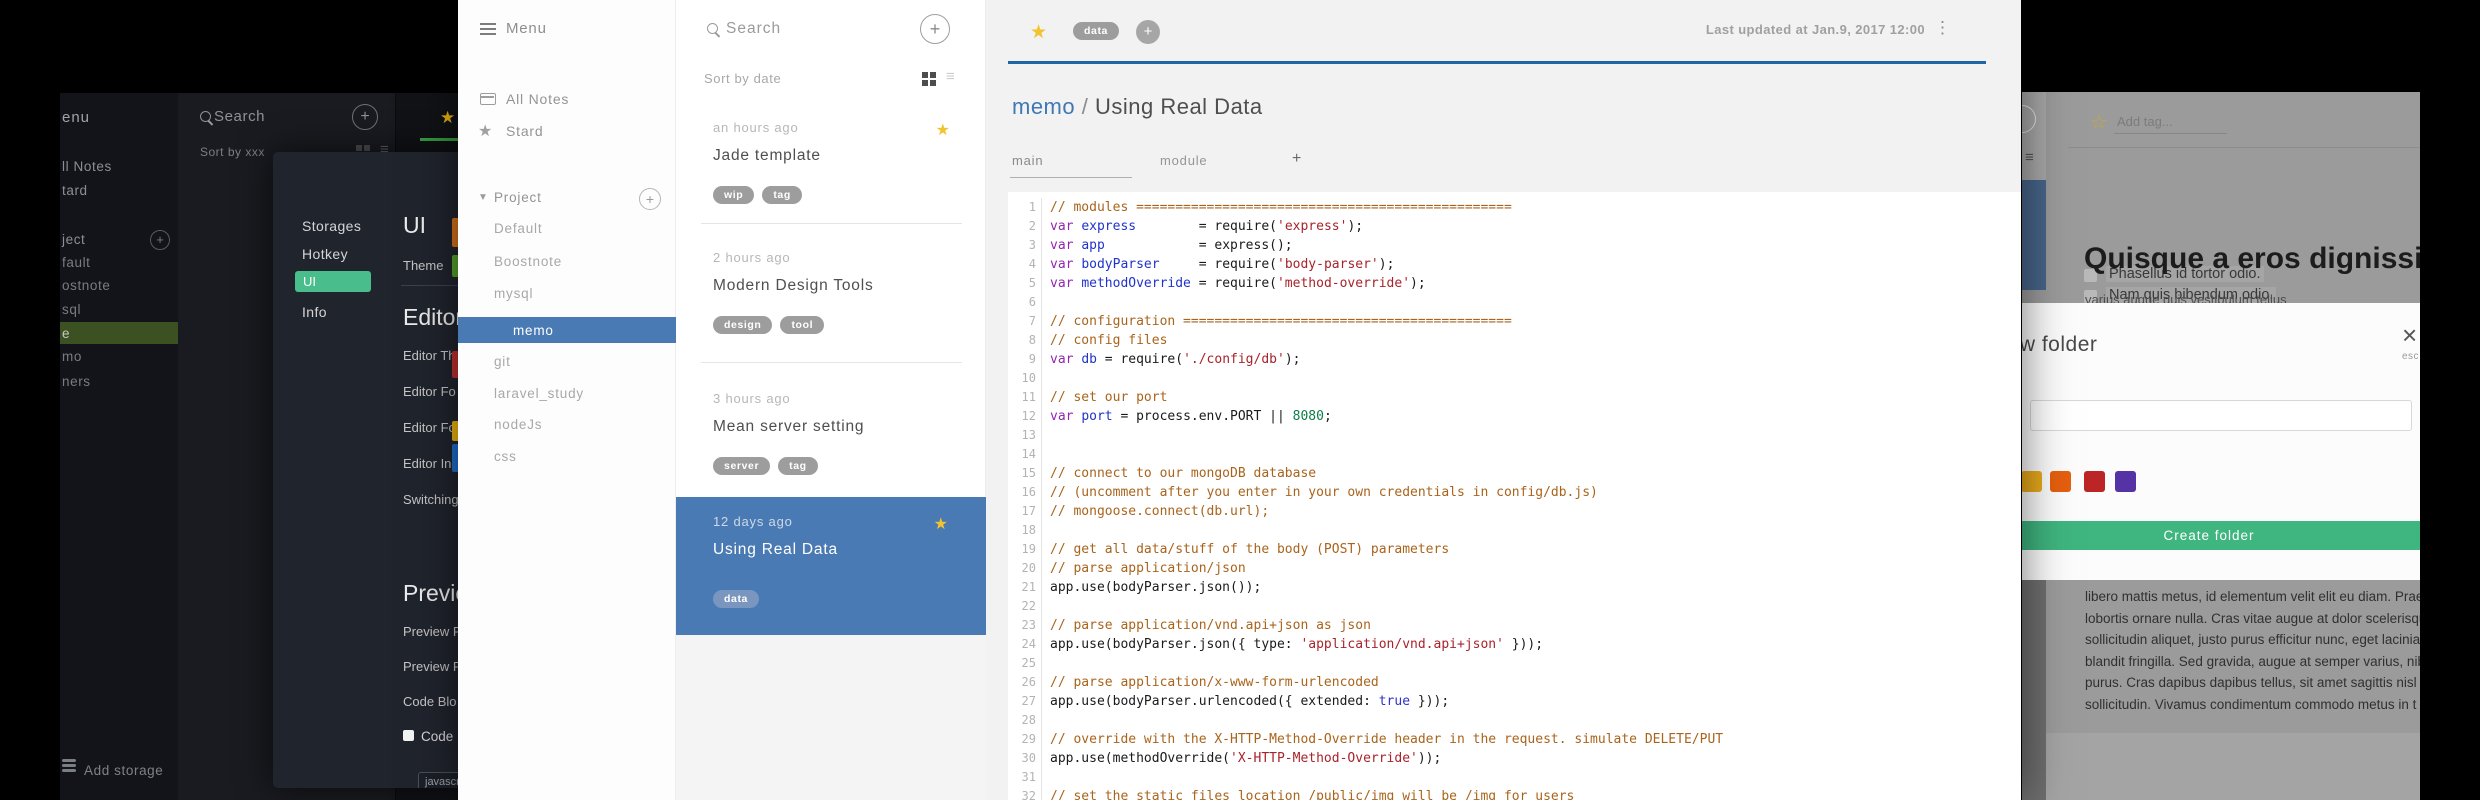  Describe the element at coordinates (72, 356) in the screenshot. I see `sidebar-folder: mo` at that location.